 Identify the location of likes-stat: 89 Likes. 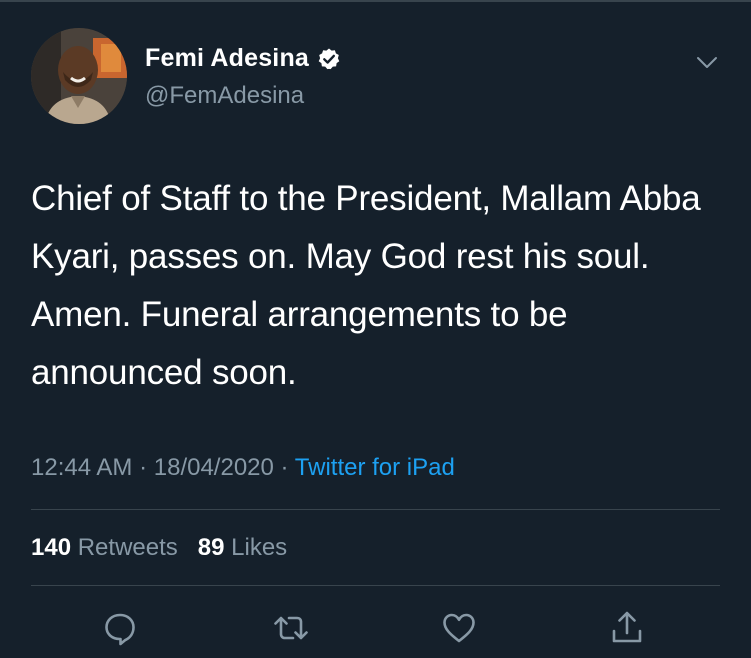
(242, 547).